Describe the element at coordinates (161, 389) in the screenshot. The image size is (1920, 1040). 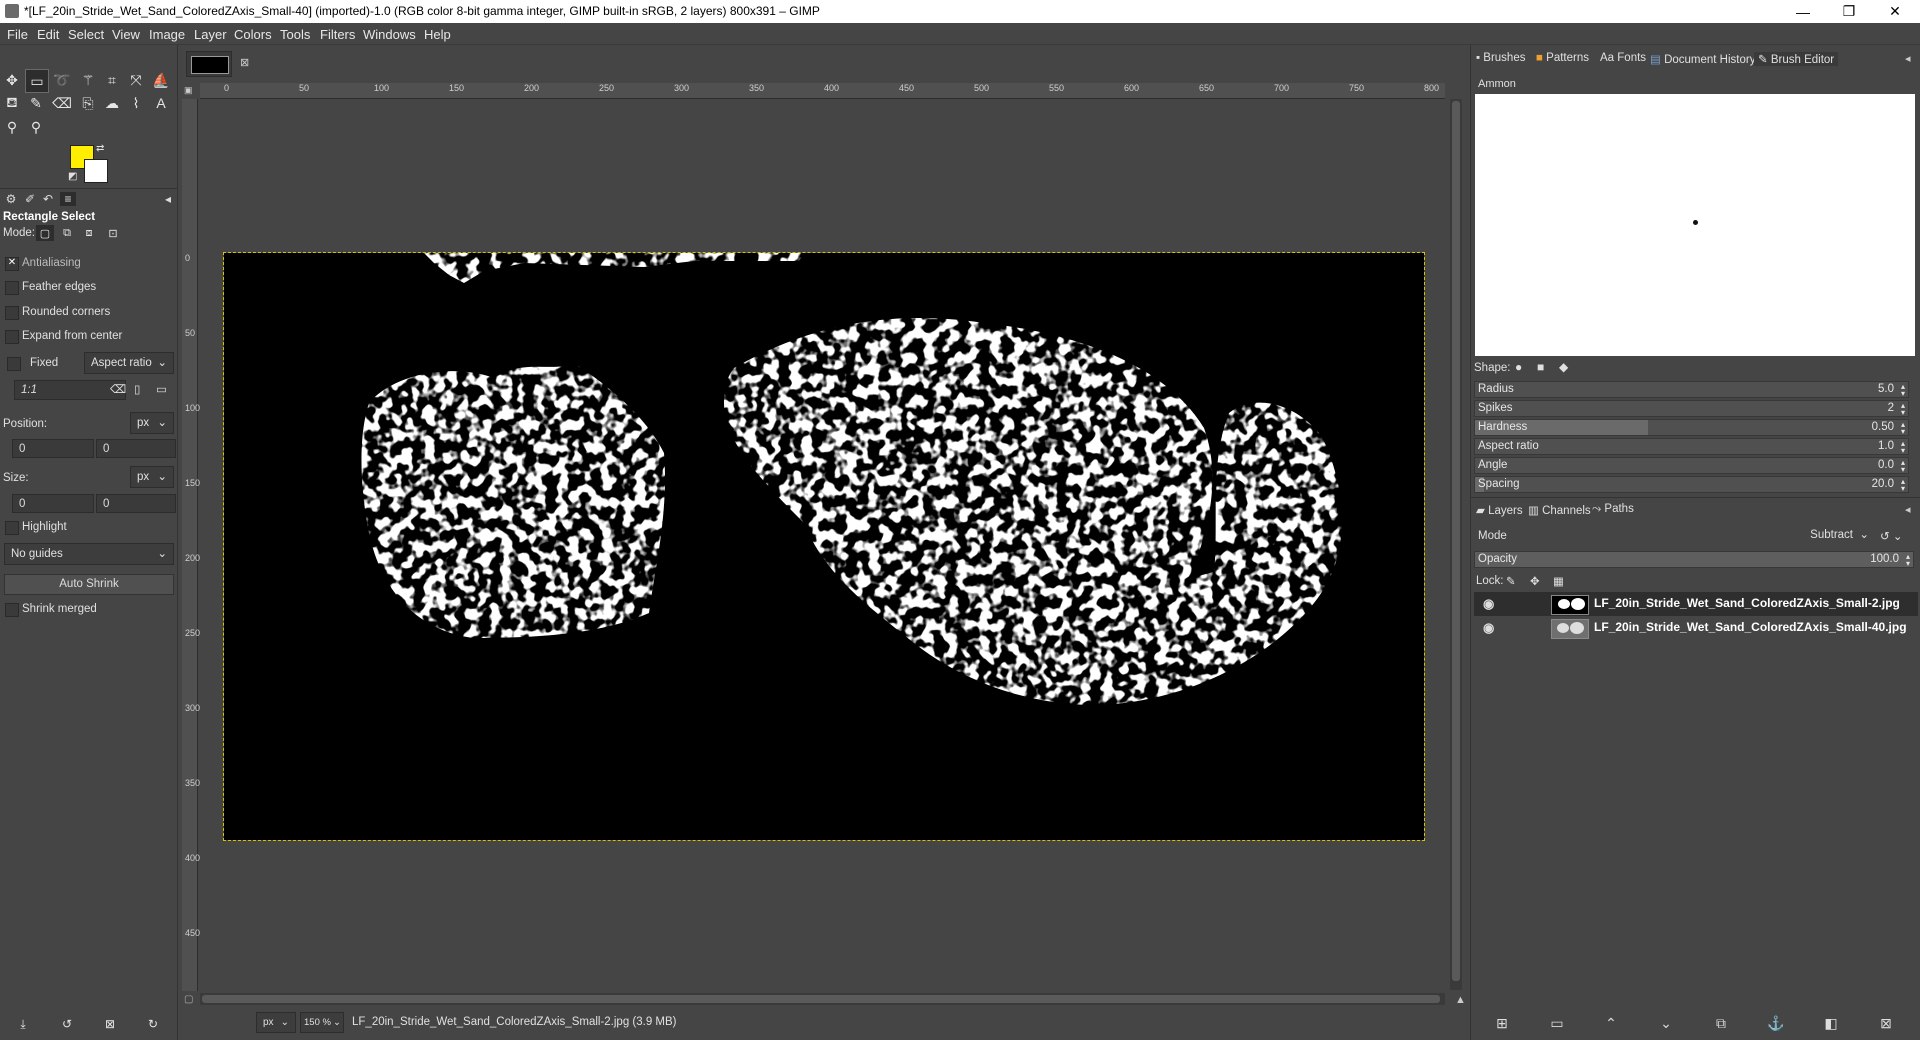
I see `landscape-icon: ▭` at that location.